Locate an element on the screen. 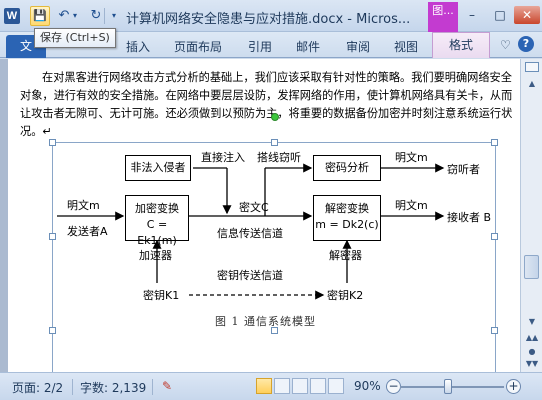  customize-qat-button: ▾ is located at coordinates (114, 16).